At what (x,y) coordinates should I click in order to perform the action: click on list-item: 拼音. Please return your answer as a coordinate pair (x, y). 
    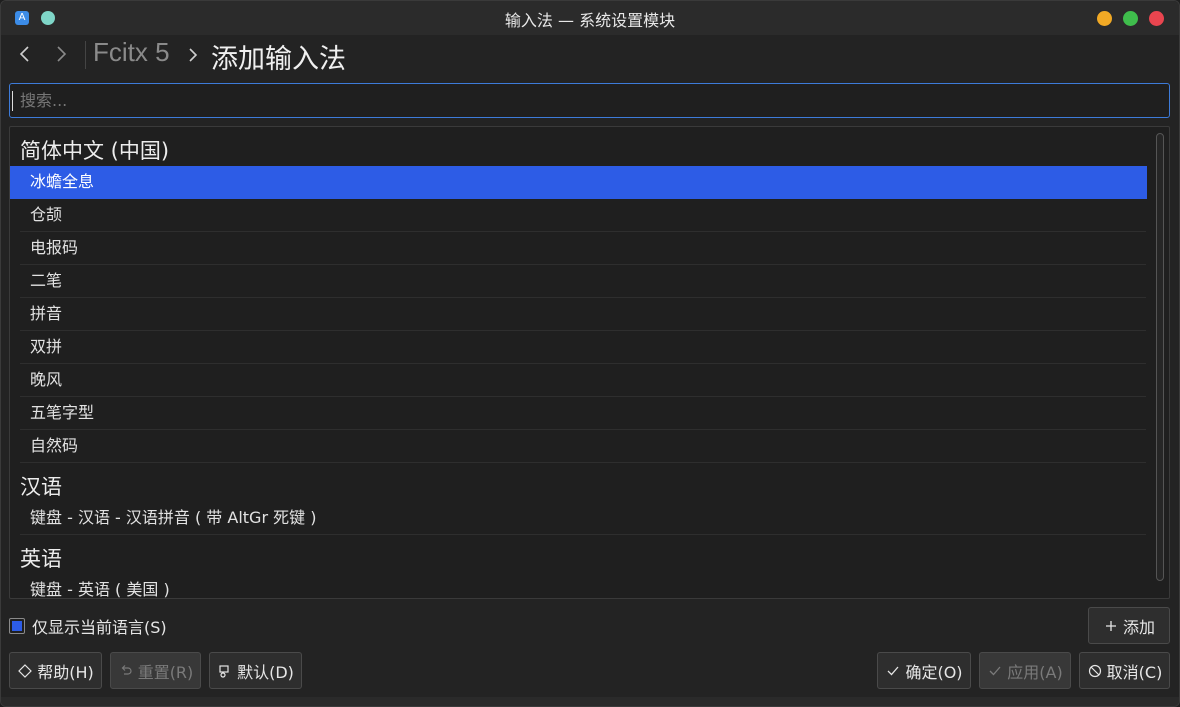
    Looking at the image, I should click on (583, 314).